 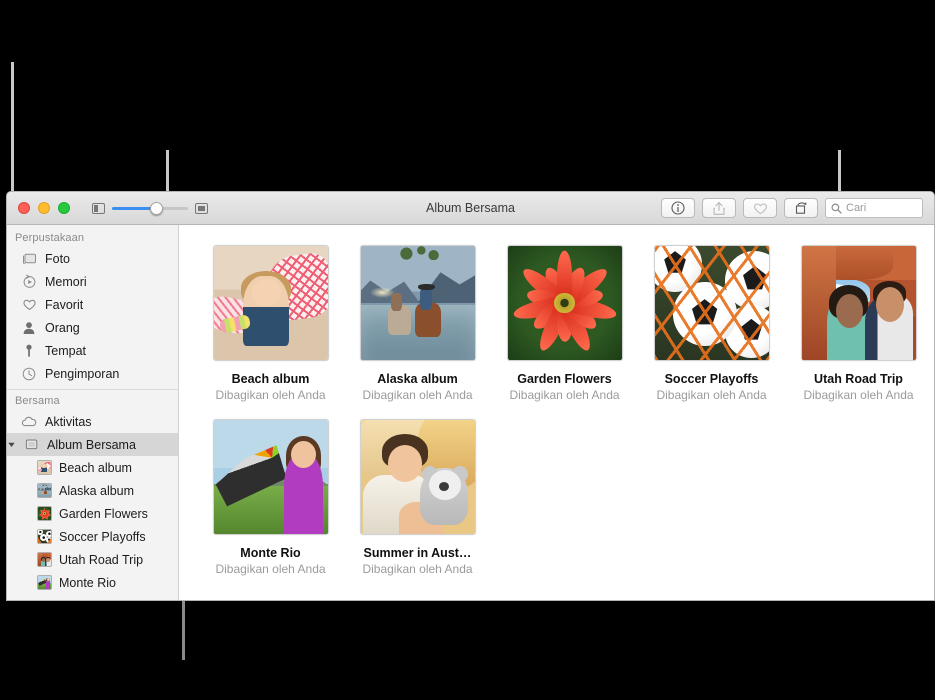 I want to click on close-button, so click(x=24, y=208).